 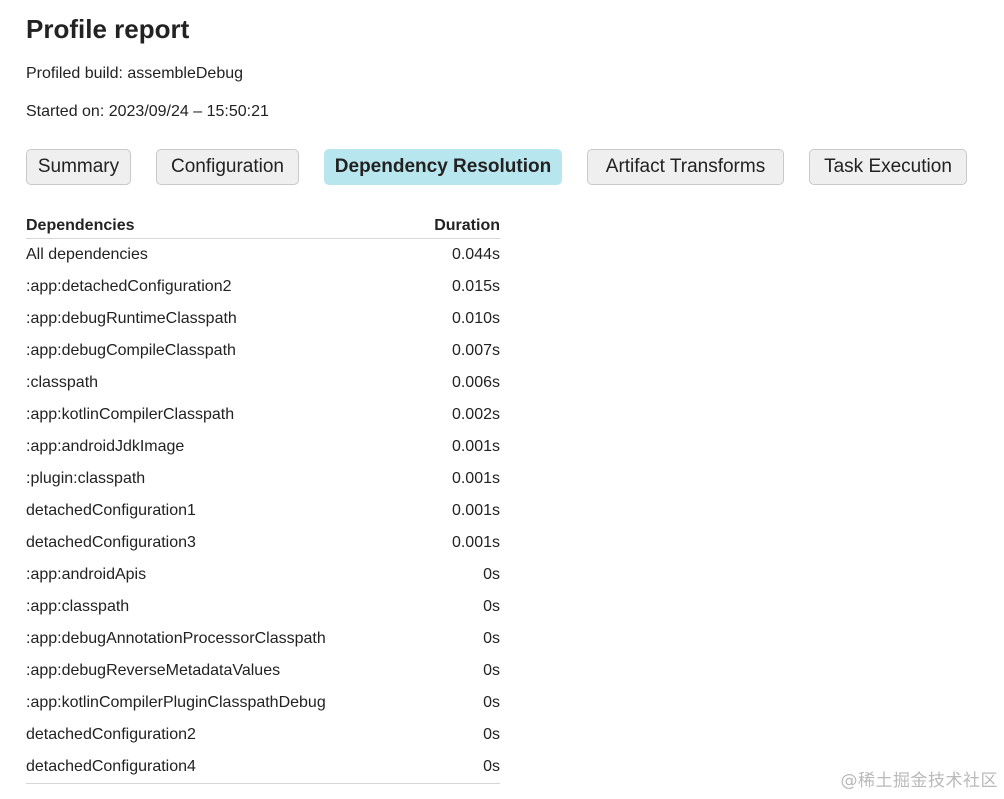 I want to click on column-header-duration: Duration, so click(x=457, y=226).